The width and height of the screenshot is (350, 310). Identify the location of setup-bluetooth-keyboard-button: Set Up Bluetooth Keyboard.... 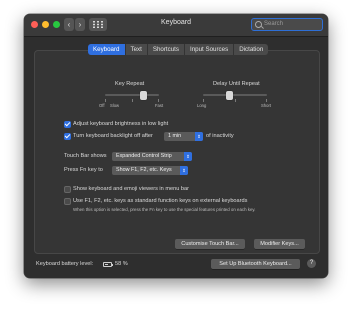
(255, 264).